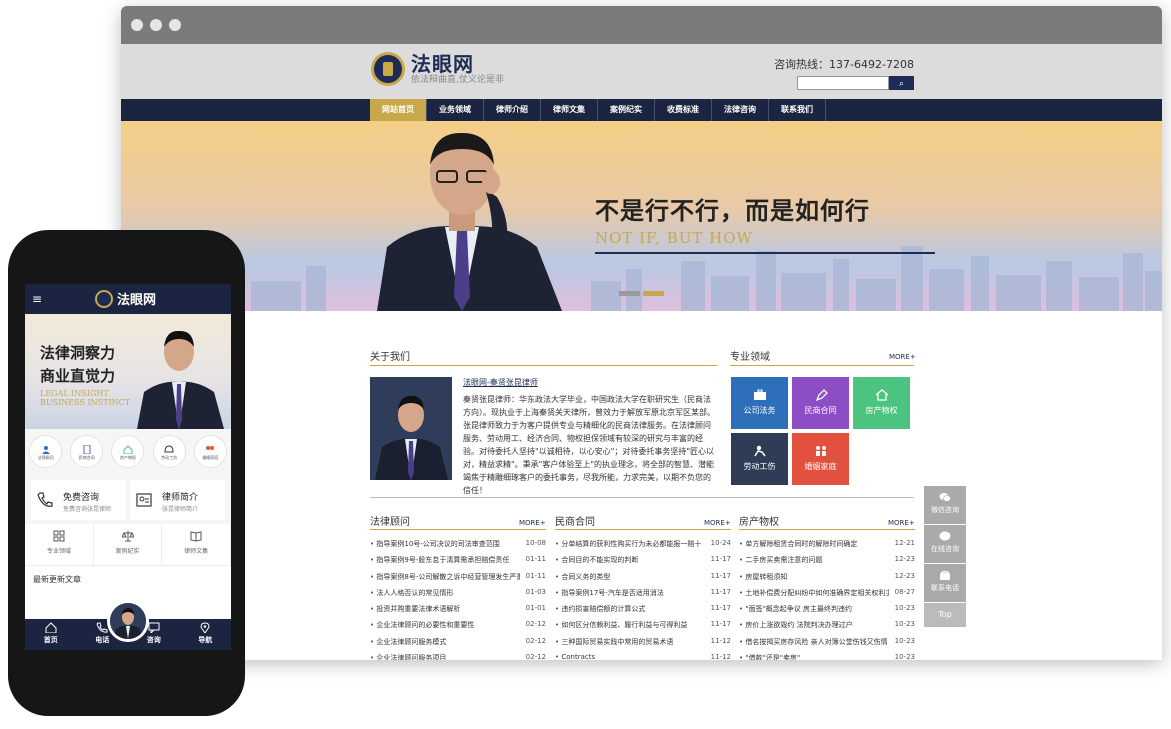  What do you see at coordinates (458, 563) in the screenshot?
I see `news-item: 指导案例9号-股东怠于清算需承担赔偿责任 01-11` at bounding box center [458, 563].